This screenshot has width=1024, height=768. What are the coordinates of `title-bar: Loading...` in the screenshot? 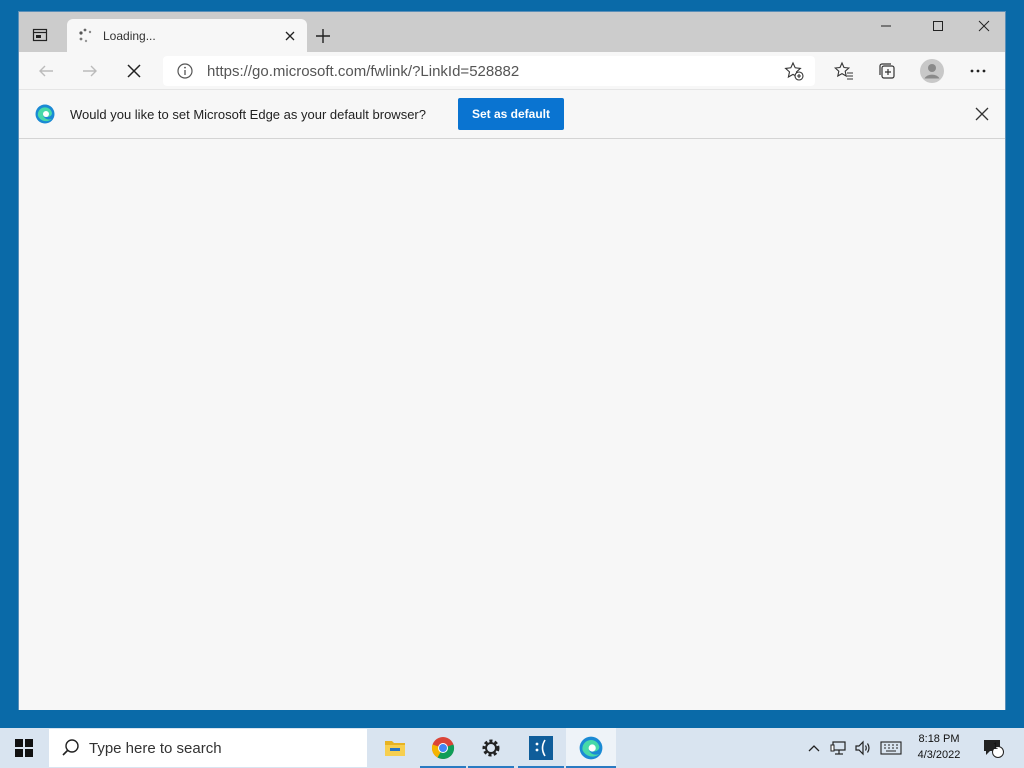 It's located at (512, 32).